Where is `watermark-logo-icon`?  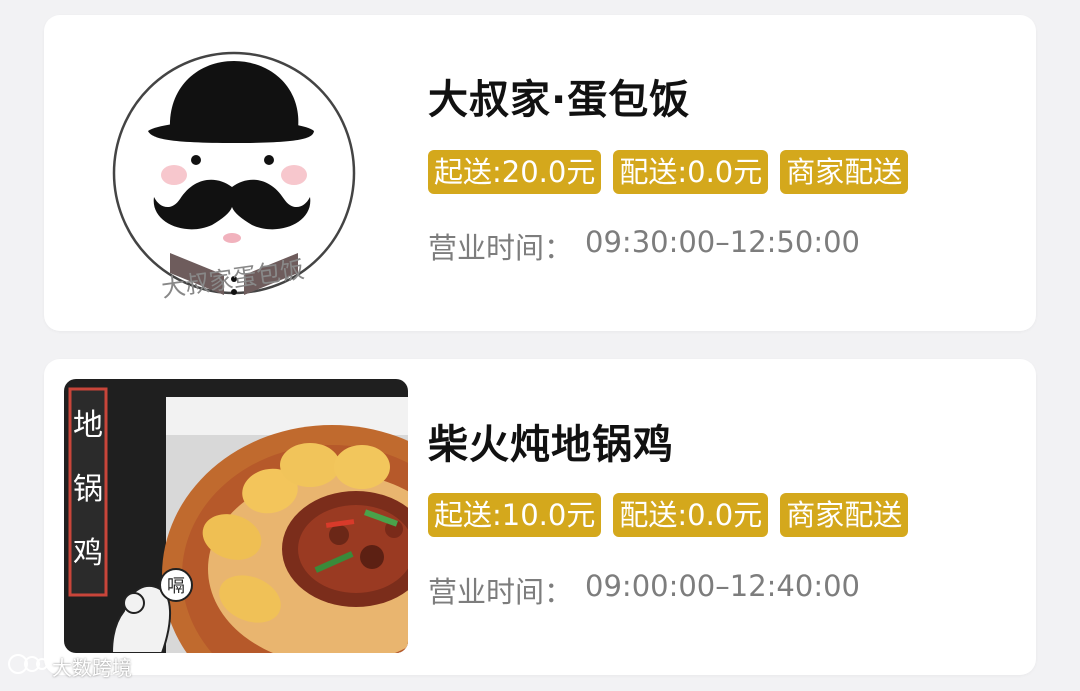 watermark-logo-icon is located at coordinates (28, 666).